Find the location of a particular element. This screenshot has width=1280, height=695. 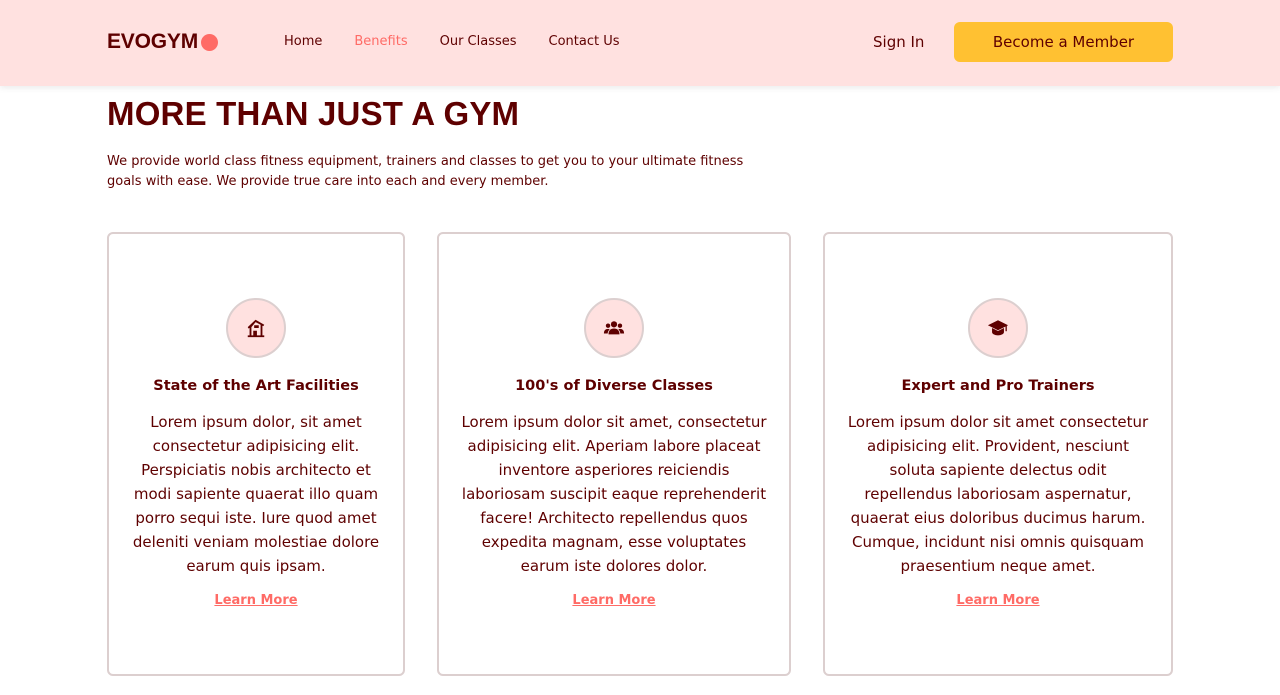

card-title: 100's of Diverse Classes is located at coordinates (614, 386).